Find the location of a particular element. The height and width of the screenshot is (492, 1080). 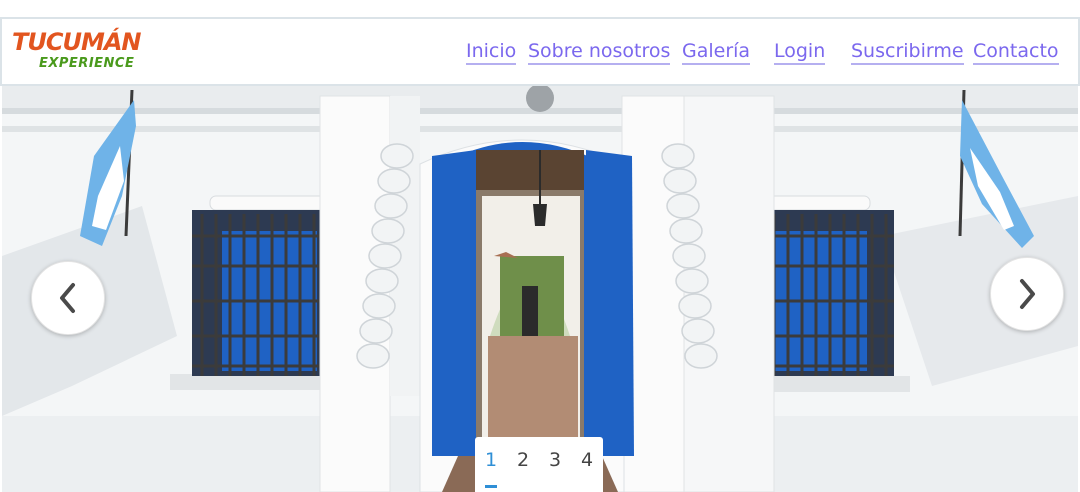

page-dot-2: 2 is located at coordinates (523, 460).